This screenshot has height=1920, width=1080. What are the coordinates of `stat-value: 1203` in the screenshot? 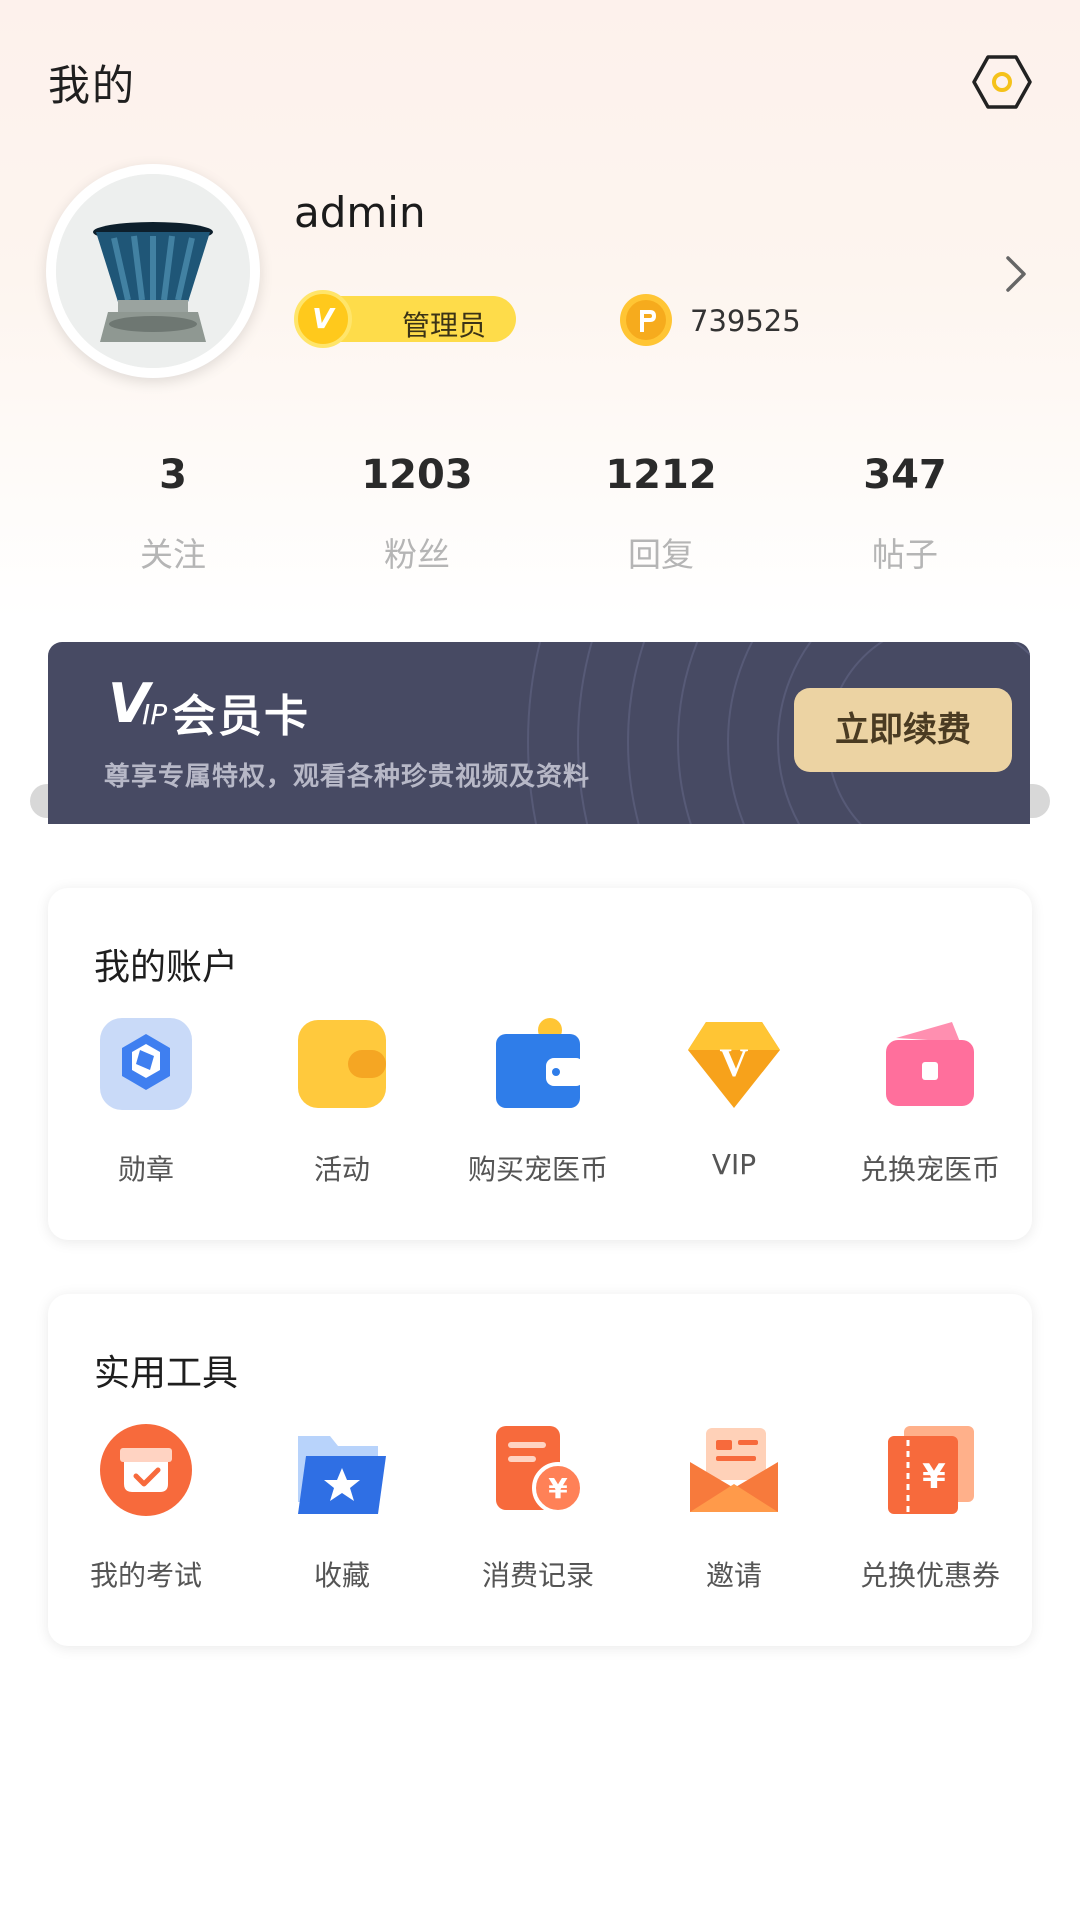 It's located at (417, 475).